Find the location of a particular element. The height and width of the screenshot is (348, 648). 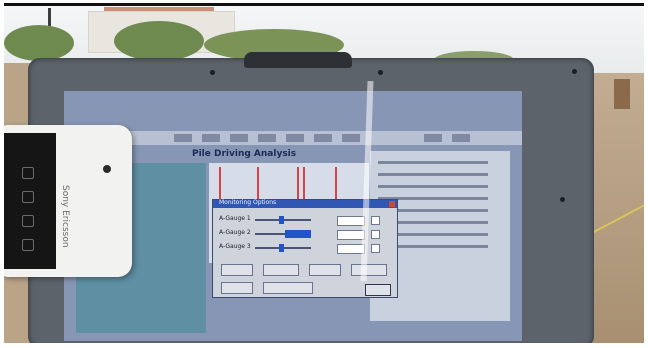

app-title: Pile Driving Analysis is located at coordinates (244, 154).